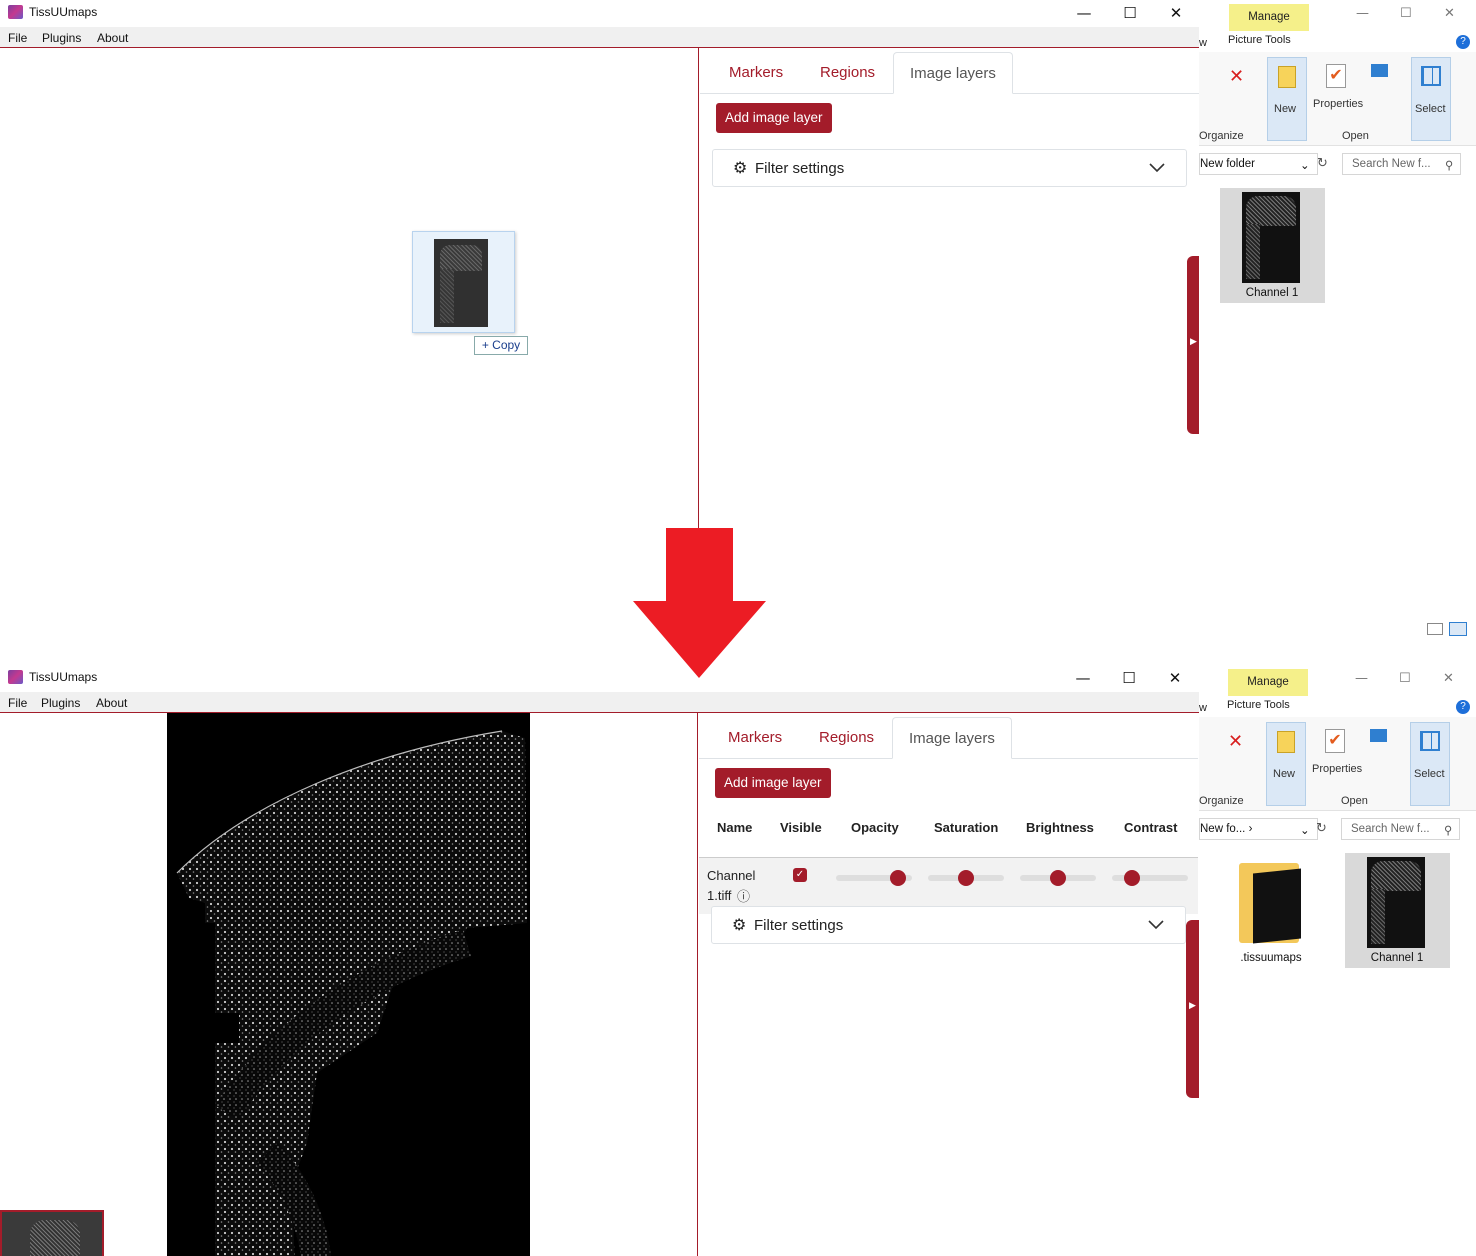 The width and height of the screenshot is (1476, 1256). I want to click on file-tissuumaps-folder: .tissuumaps, so click(1271, 910).